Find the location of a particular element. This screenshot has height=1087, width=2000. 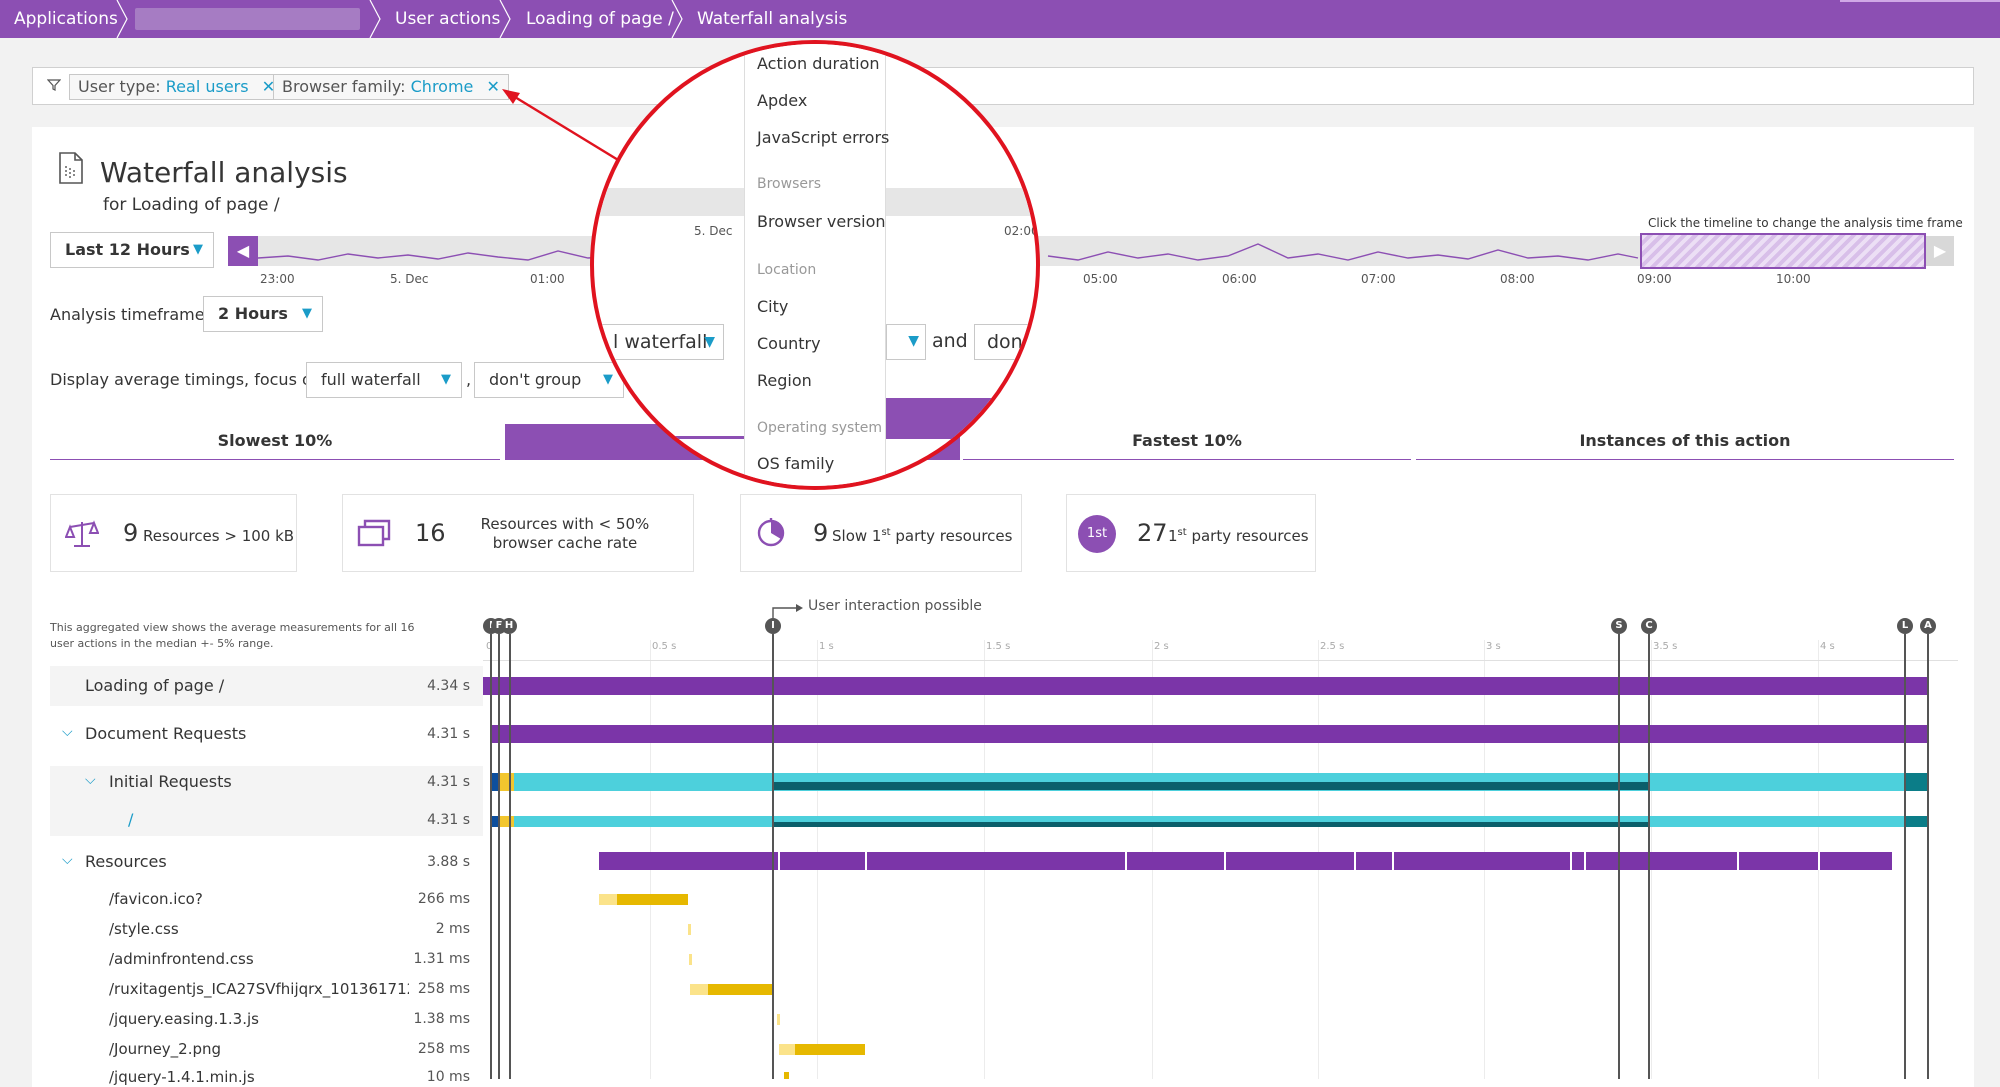

timeframe-select: Last 12 Hours ▼ is located at coordinates (132, 250).